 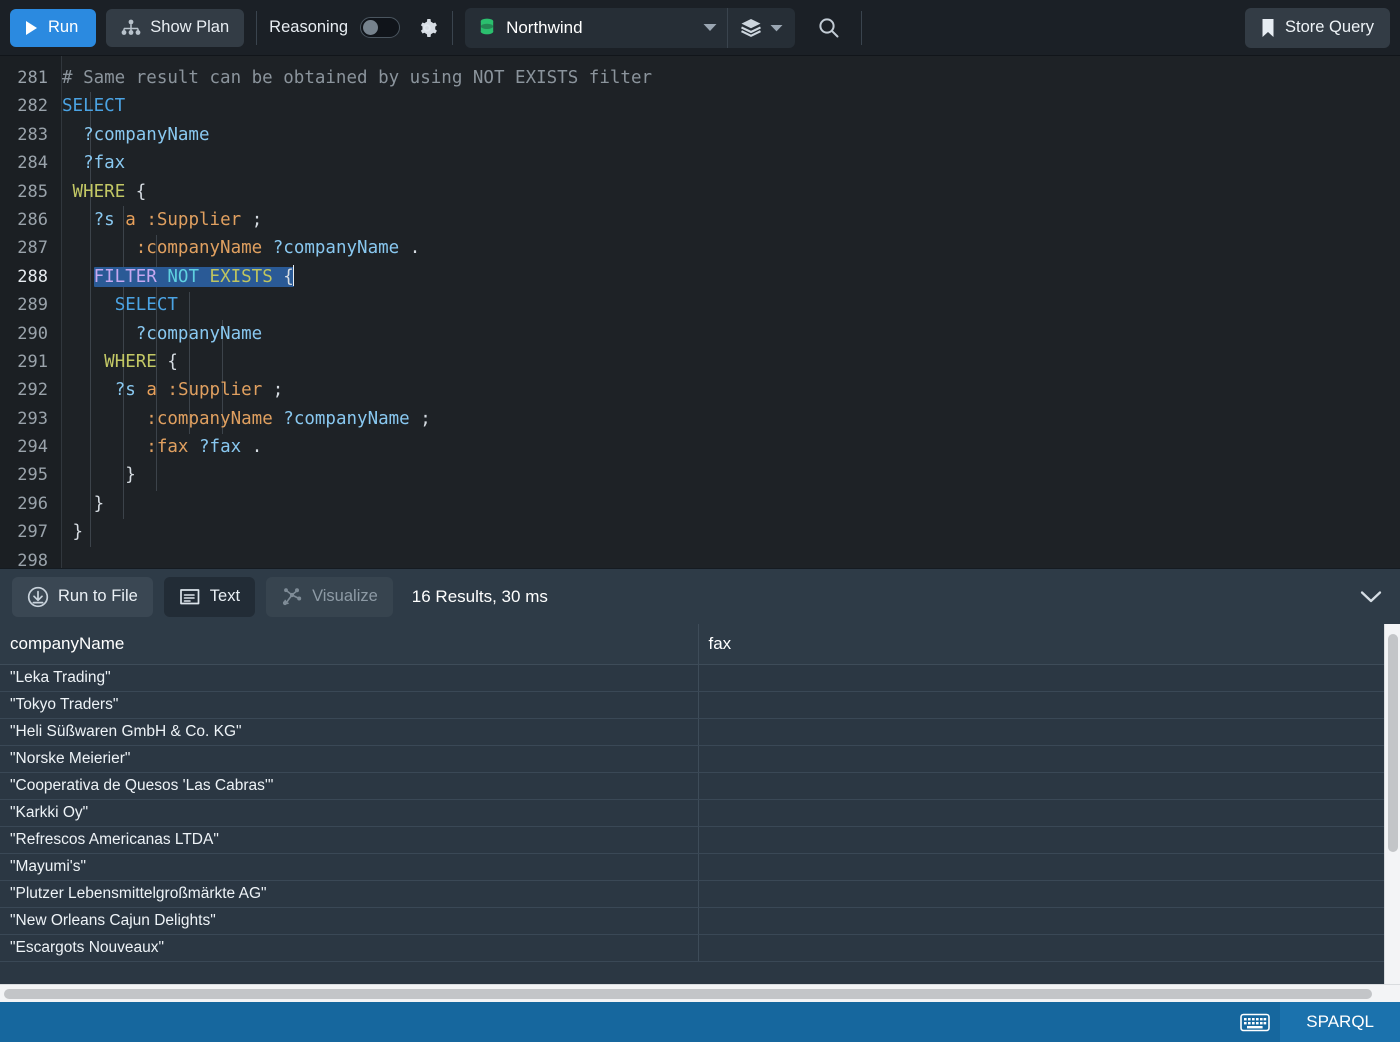 I want to click on show-plan-button: Show Plan, so click(x=175, y=27).